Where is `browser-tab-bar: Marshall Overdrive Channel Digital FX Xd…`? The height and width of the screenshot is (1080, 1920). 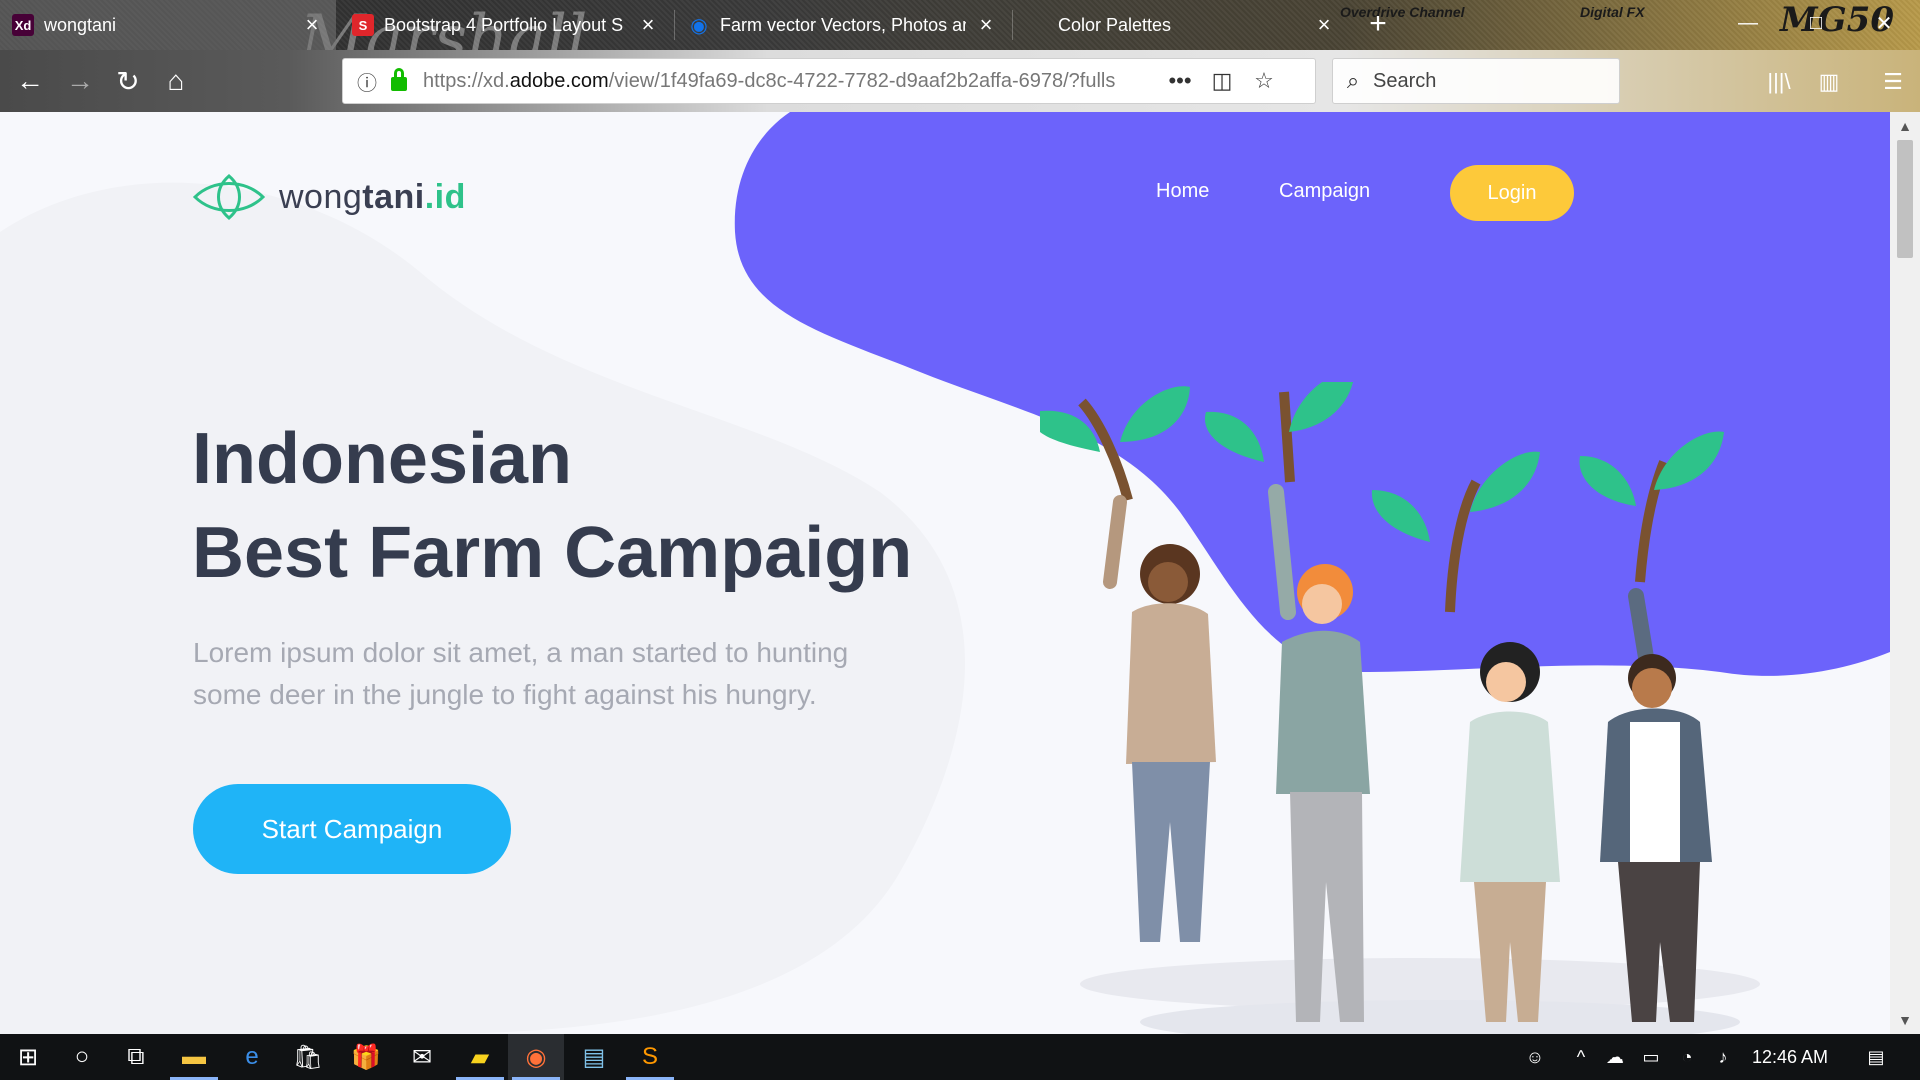 browser-tab-bar: Marshall Overdrive Channel Digital FX Xd… is located at coordinates (960, 25).